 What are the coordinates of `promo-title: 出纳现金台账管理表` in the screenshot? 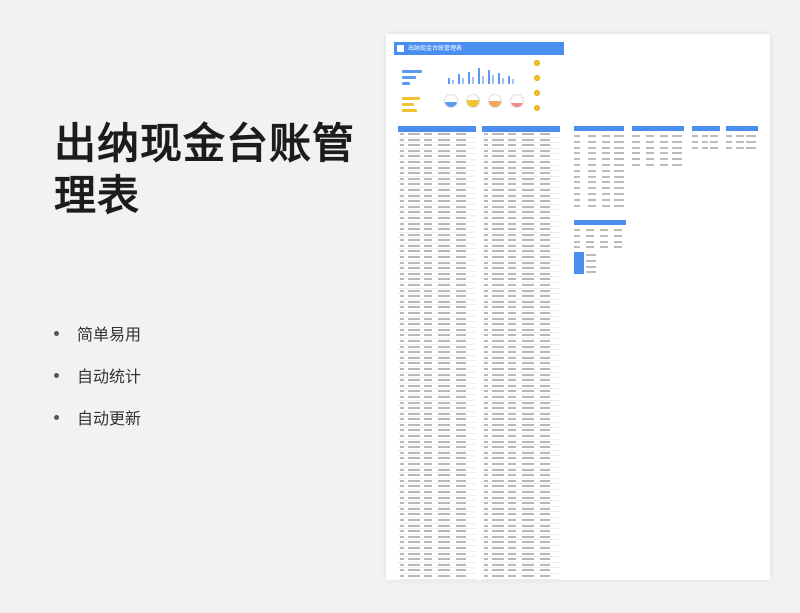 It's located at (205, 169).